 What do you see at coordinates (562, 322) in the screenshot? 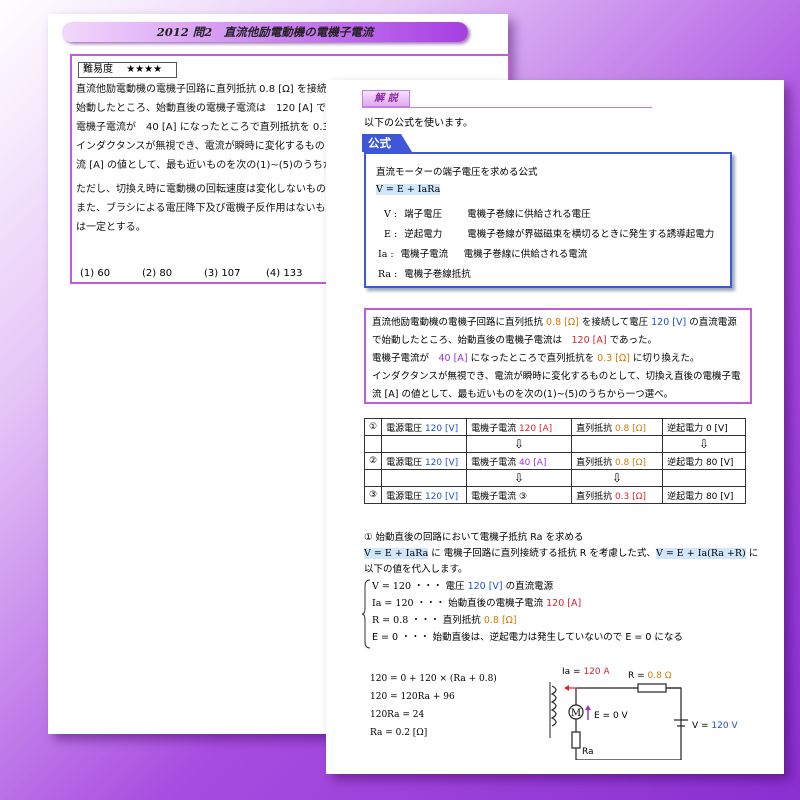
I see `value-resistance: 0.8 [Ω]` at bounding box center [562, 322].